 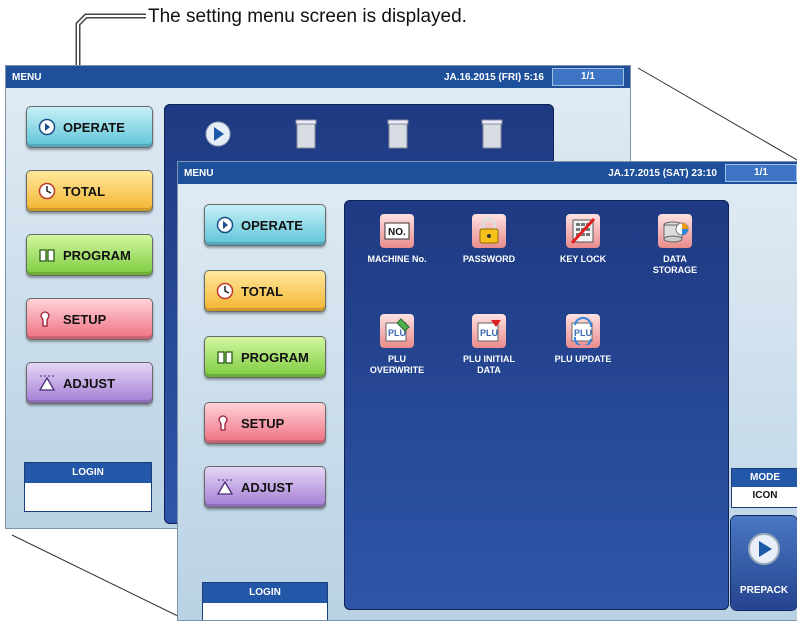 What do you see at coordinates (764, 590) in the screenshot?
I see `prepack-label: PREPACK` at bounding box center [764, 590].